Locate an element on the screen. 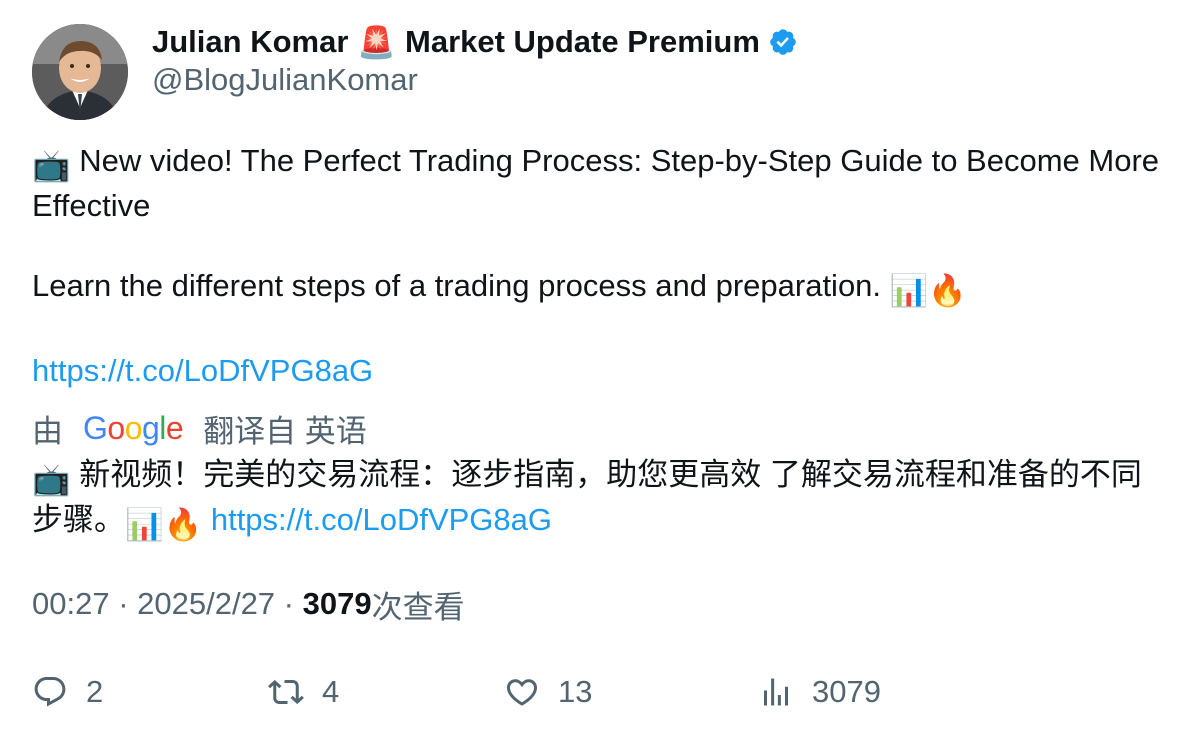  display-name-part1: Julian Komar is located at coordinates (250, 42).